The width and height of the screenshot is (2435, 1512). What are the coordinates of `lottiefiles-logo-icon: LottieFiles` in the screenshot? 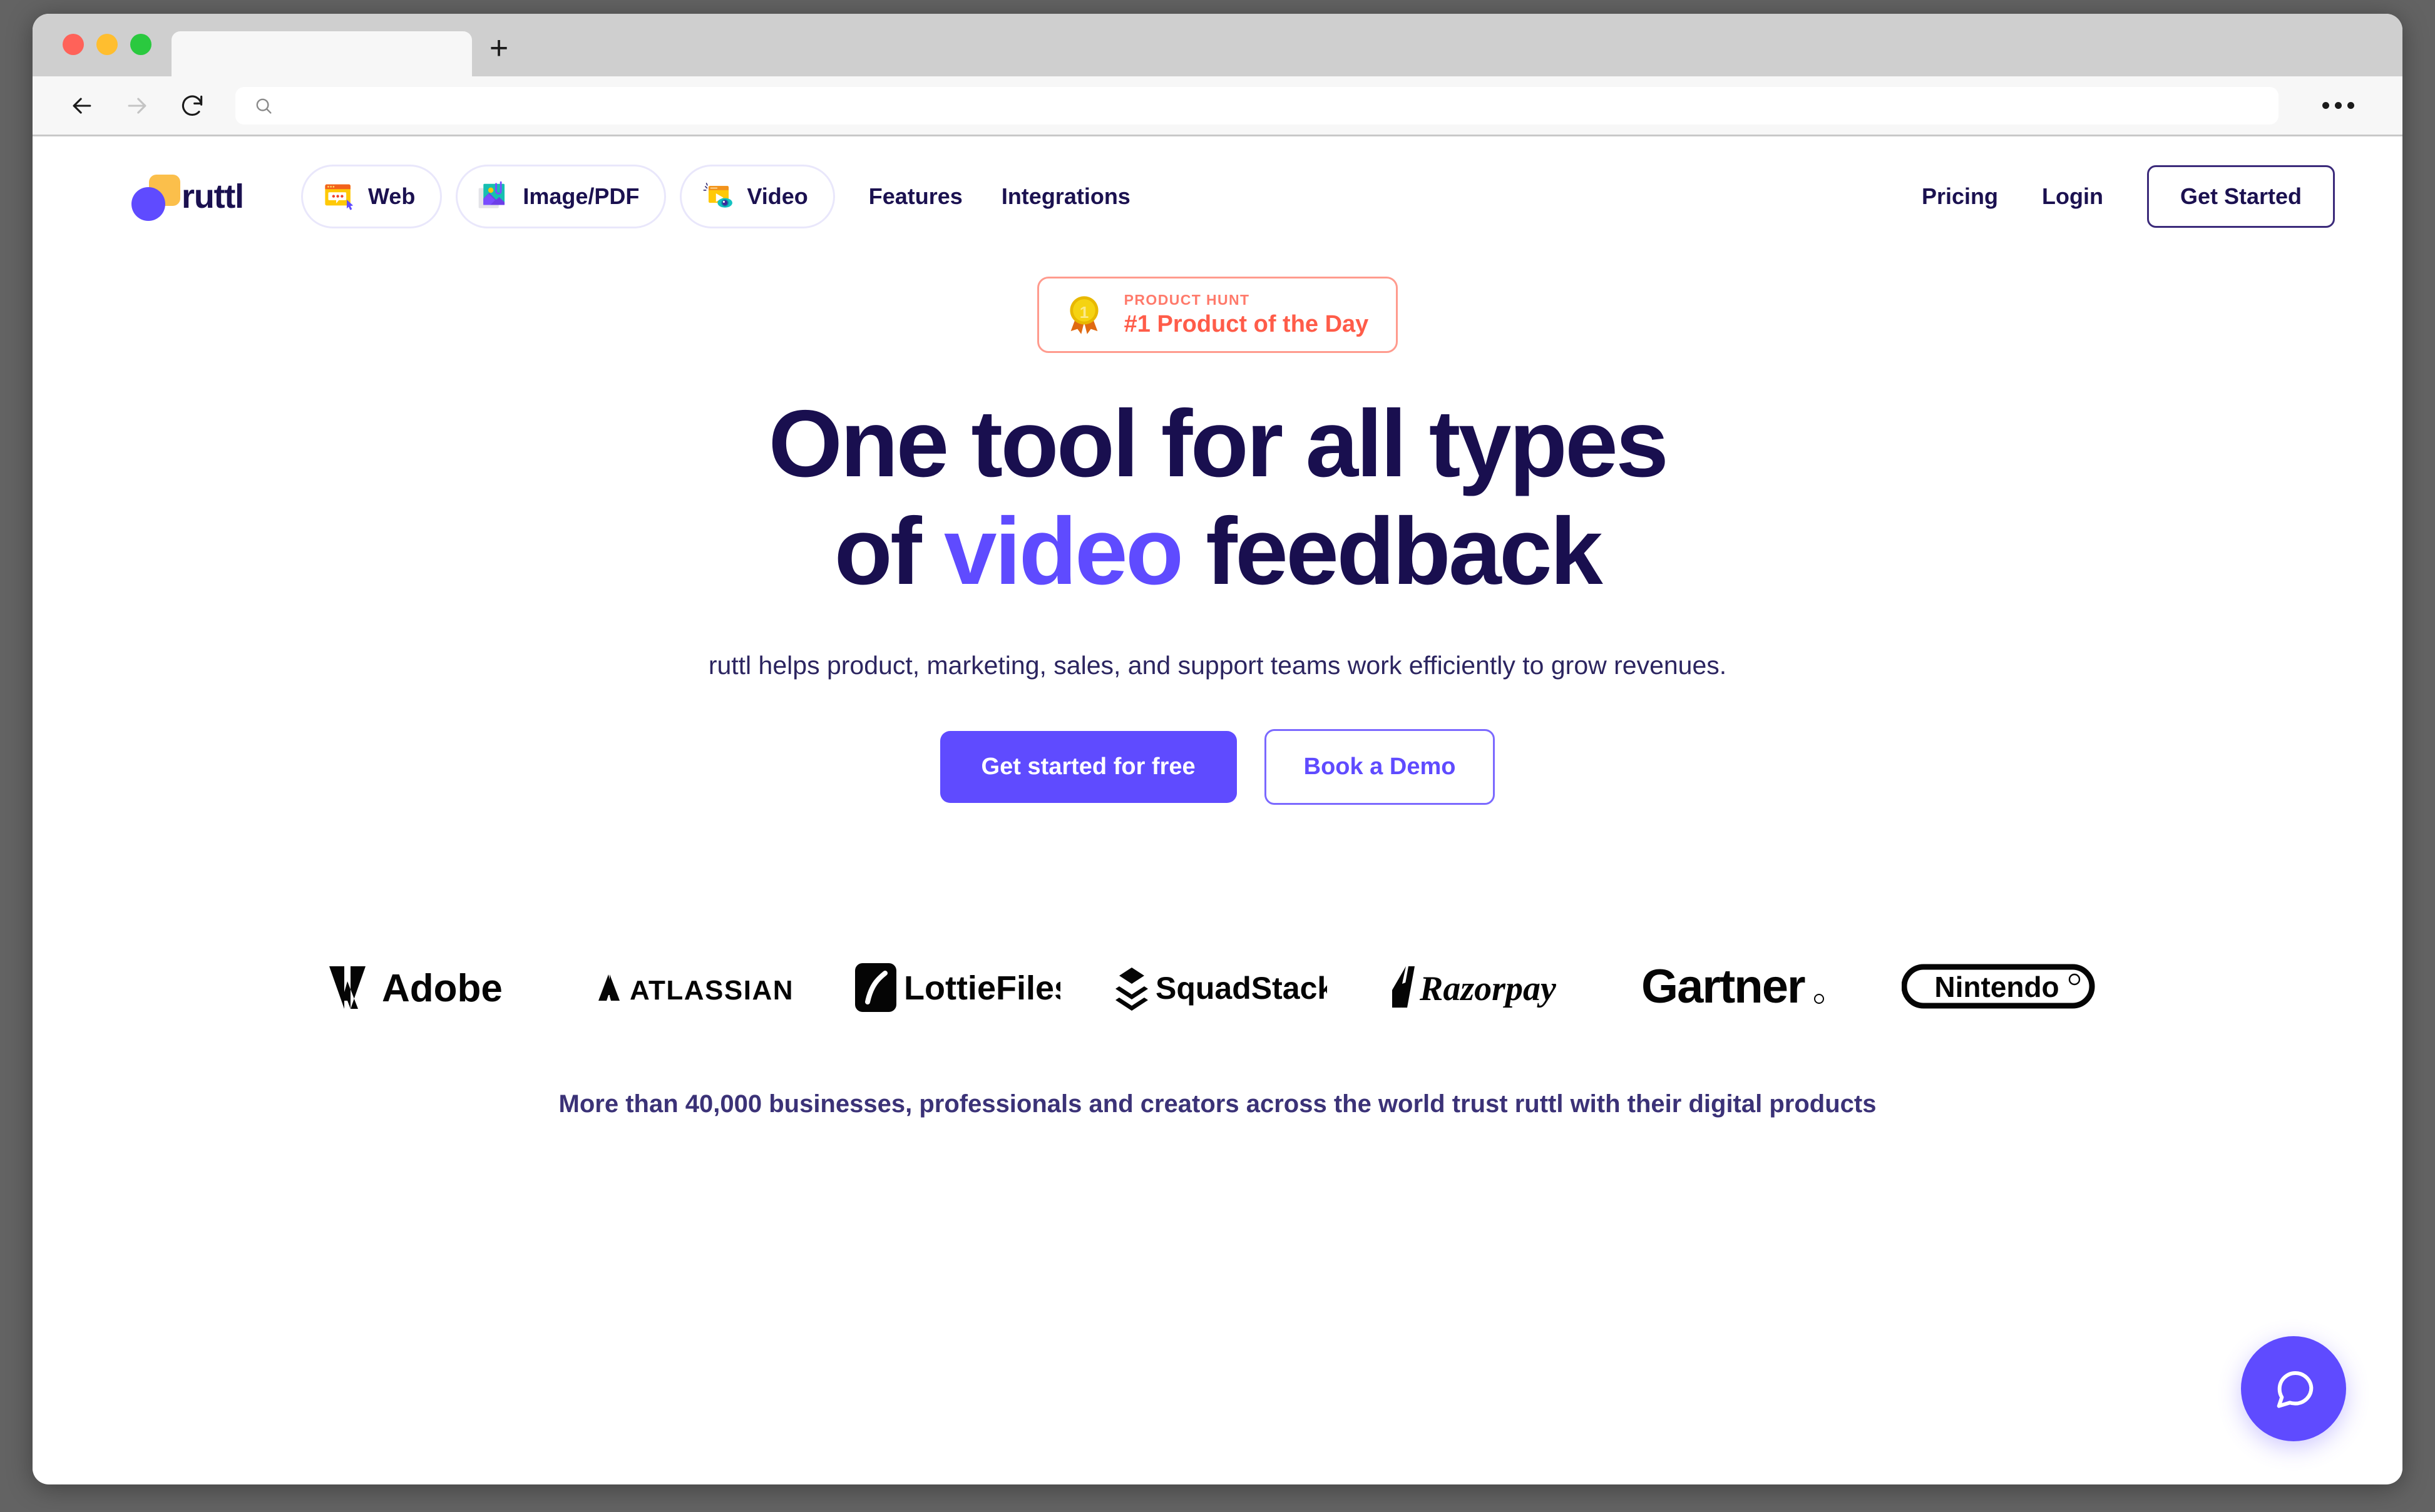 It's located at (957, 987).